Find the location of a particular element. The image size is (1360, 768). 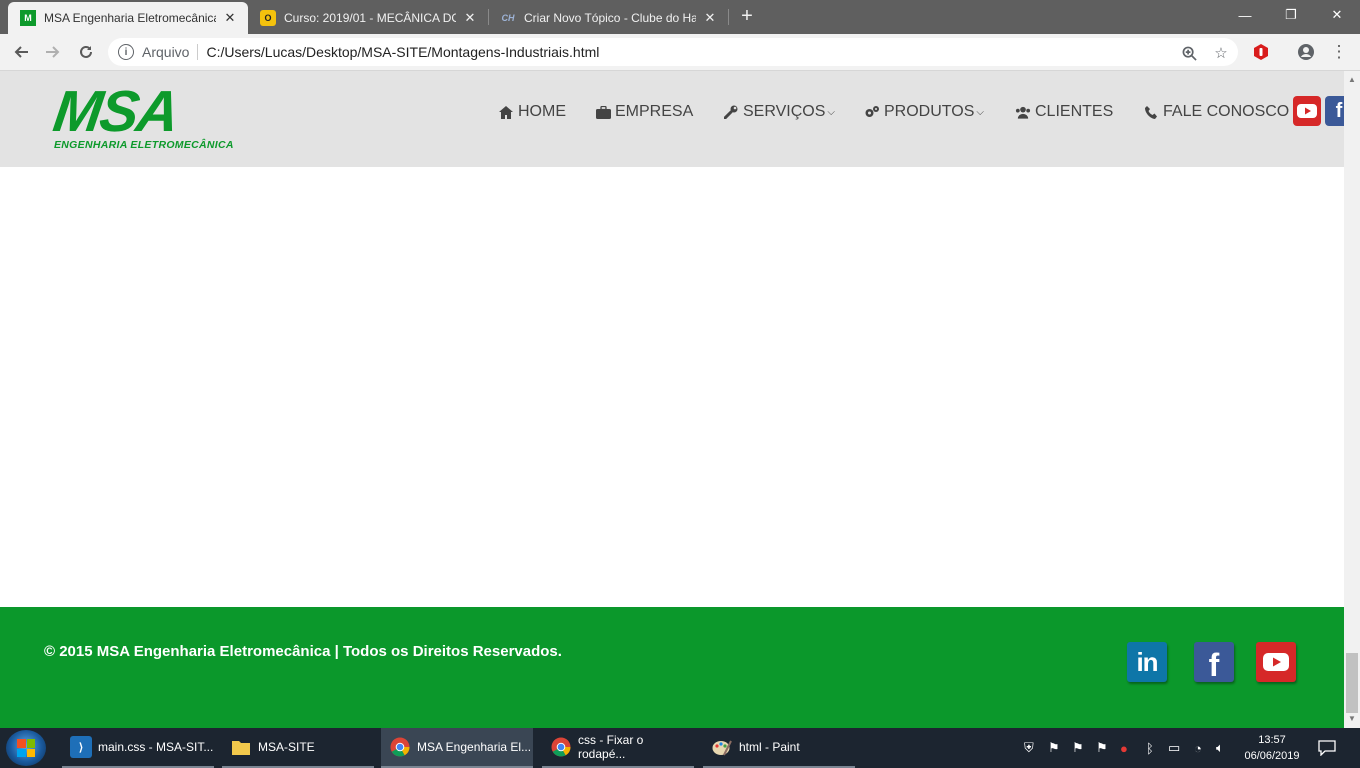

scroll-up-icon: ▲ is located at coordinates (1352, 79).